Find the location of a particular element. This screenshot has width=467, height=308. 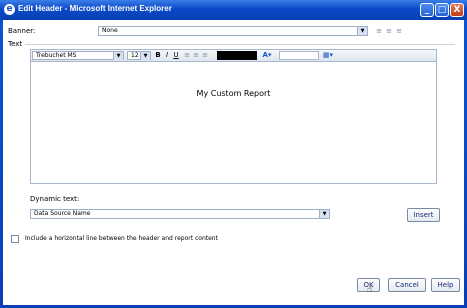

dynamic-text-select: Data Source Name ▼ is located at coordinates (180, 214).